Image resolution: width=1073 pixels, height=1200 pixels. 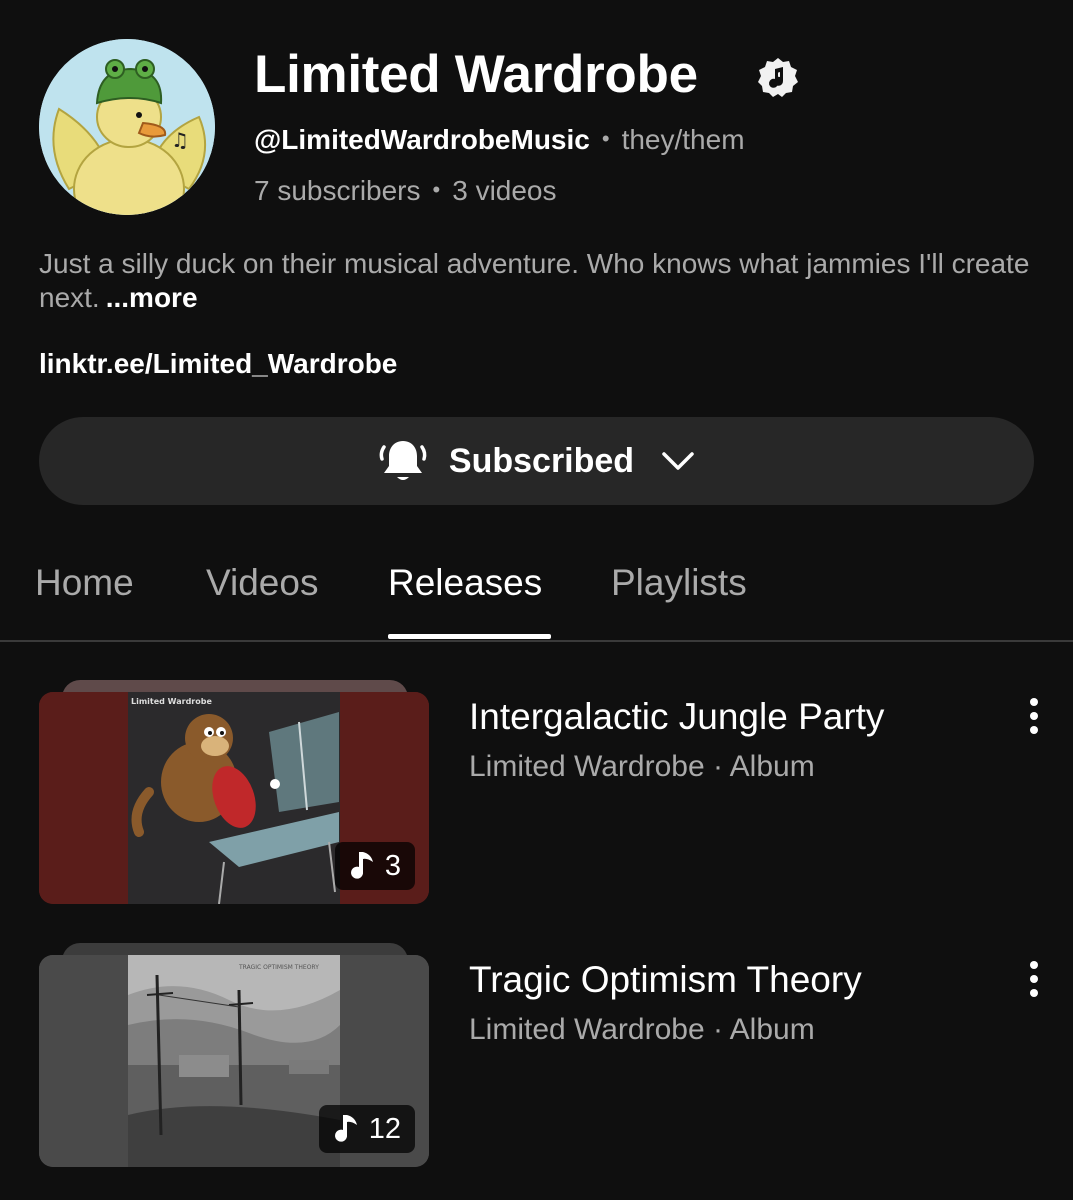 I want to click on music-note-badge-icon, so click(x=778, y=77).